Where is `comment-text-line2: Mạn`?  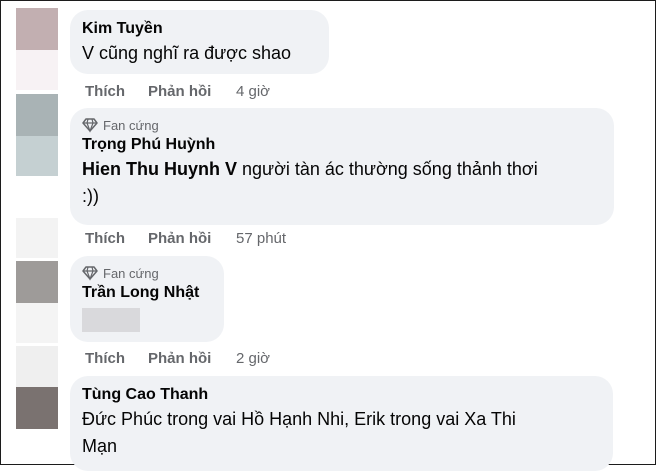
comment-text-line2: Mạn is located at coordinates (100, 446).